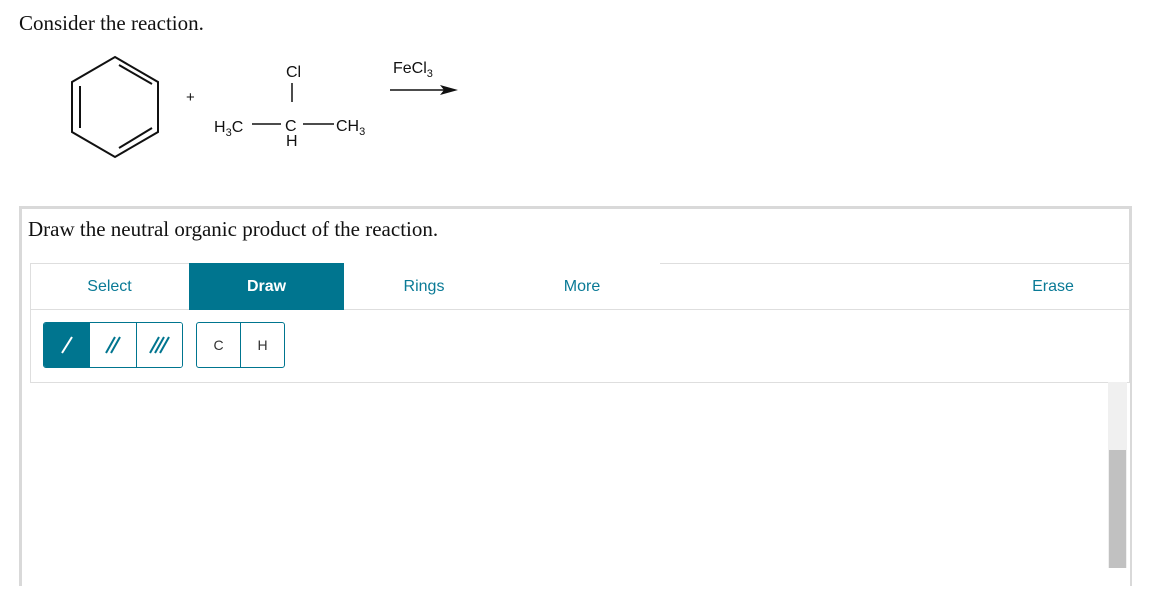 This screenshot has width=1156, height=603. I want to click on double-bond-icon, so click(113, 345).